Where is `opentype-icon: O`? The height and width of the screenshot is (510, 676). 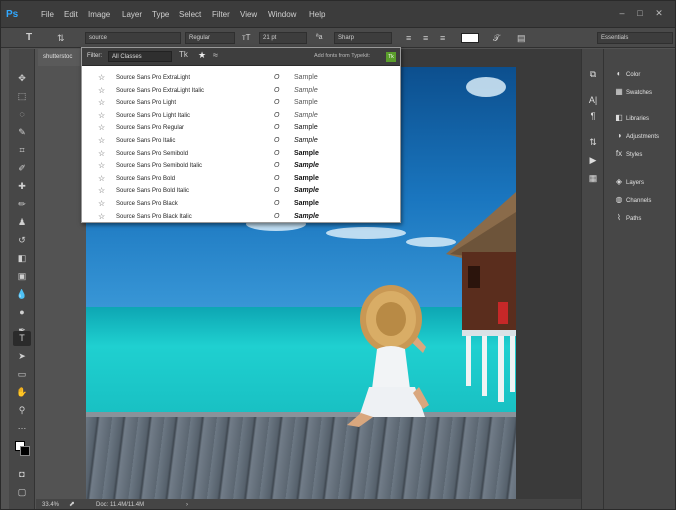
opentype-icon: O is located at coordinates (277, 203).